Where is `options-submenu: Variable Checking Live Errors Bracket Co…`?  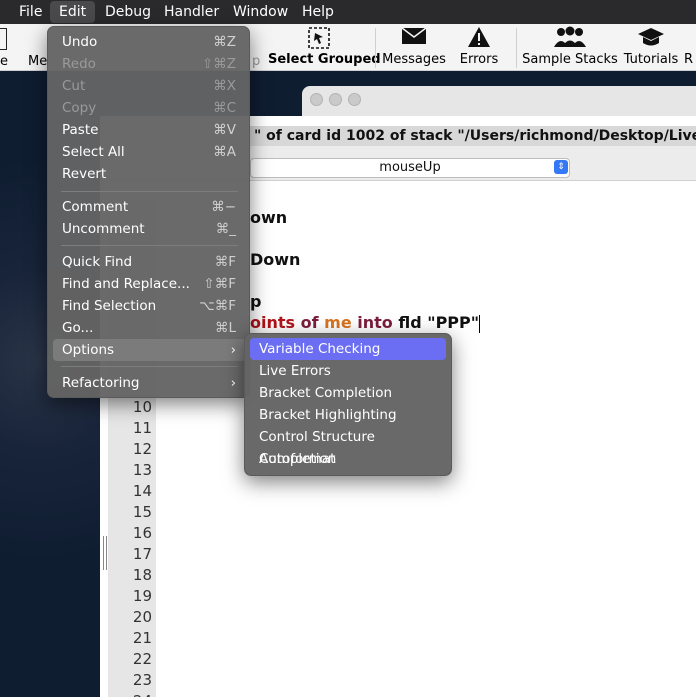 options-submenu: Variable Checking Live Errors Bracket Co… is located at coordinates (348, 404).